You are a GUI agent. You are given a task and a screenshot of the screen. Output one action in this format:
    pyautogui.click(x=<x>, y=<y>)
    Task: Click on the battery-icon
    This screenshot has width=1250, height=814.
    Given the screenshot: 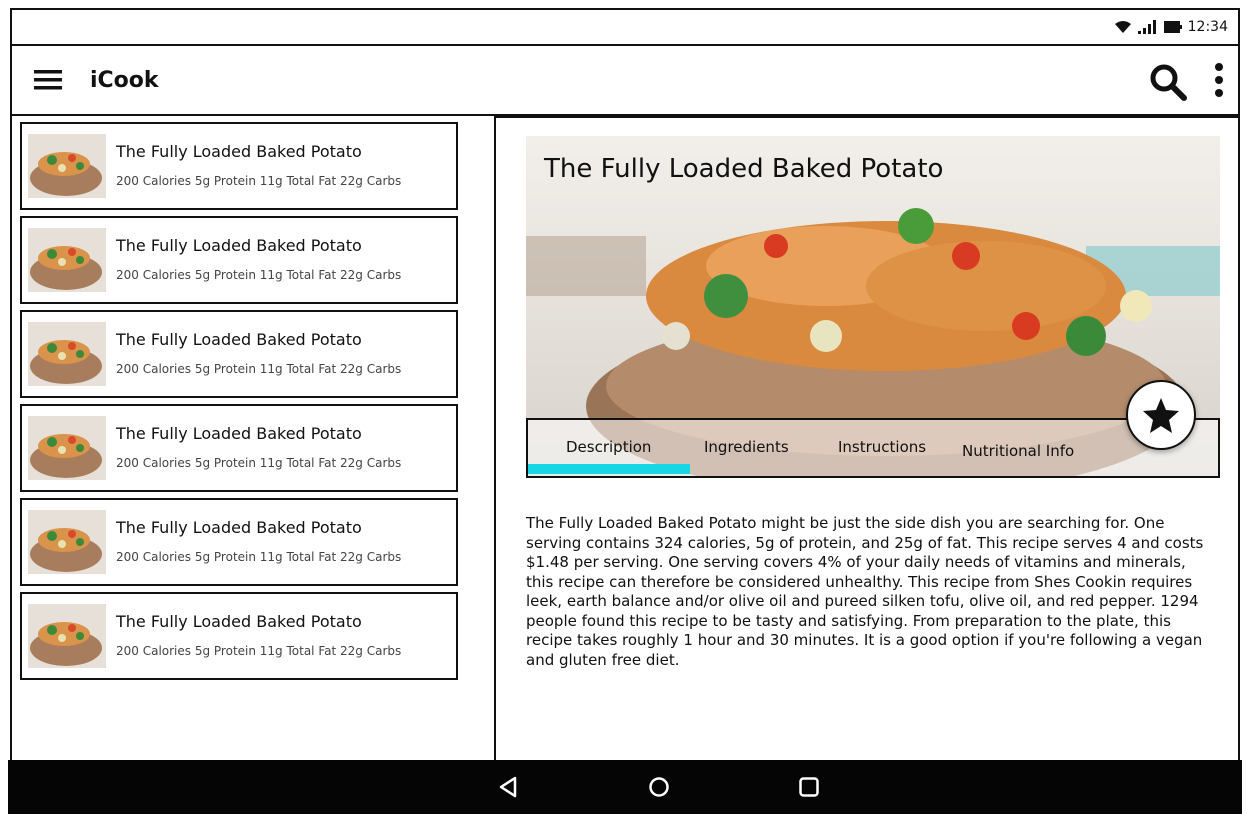 What is the action you would take?
    pyautogui.click(x=1172, y=27)
    